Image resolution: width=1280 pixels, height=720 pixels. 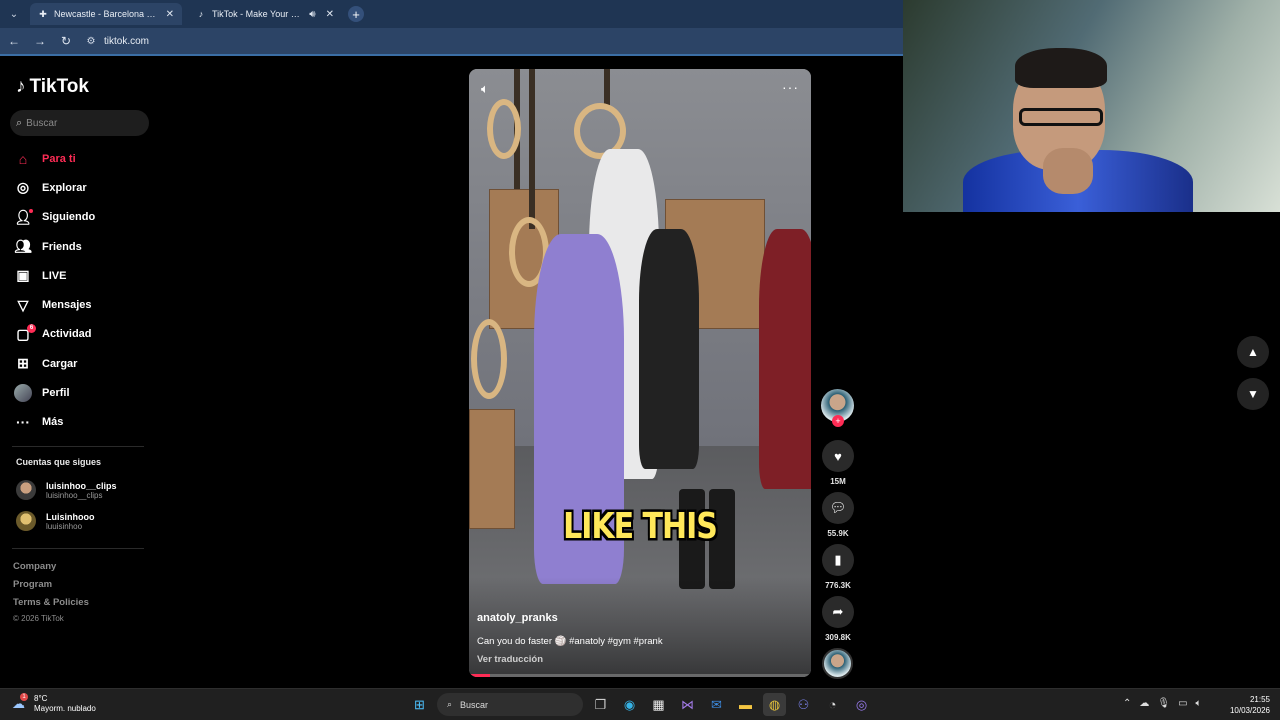 What do you see at coordinates (838, 515) in the screenshot?
I see `comment-button: 💬︎ 55.9K` at bounding box center [838, 515].